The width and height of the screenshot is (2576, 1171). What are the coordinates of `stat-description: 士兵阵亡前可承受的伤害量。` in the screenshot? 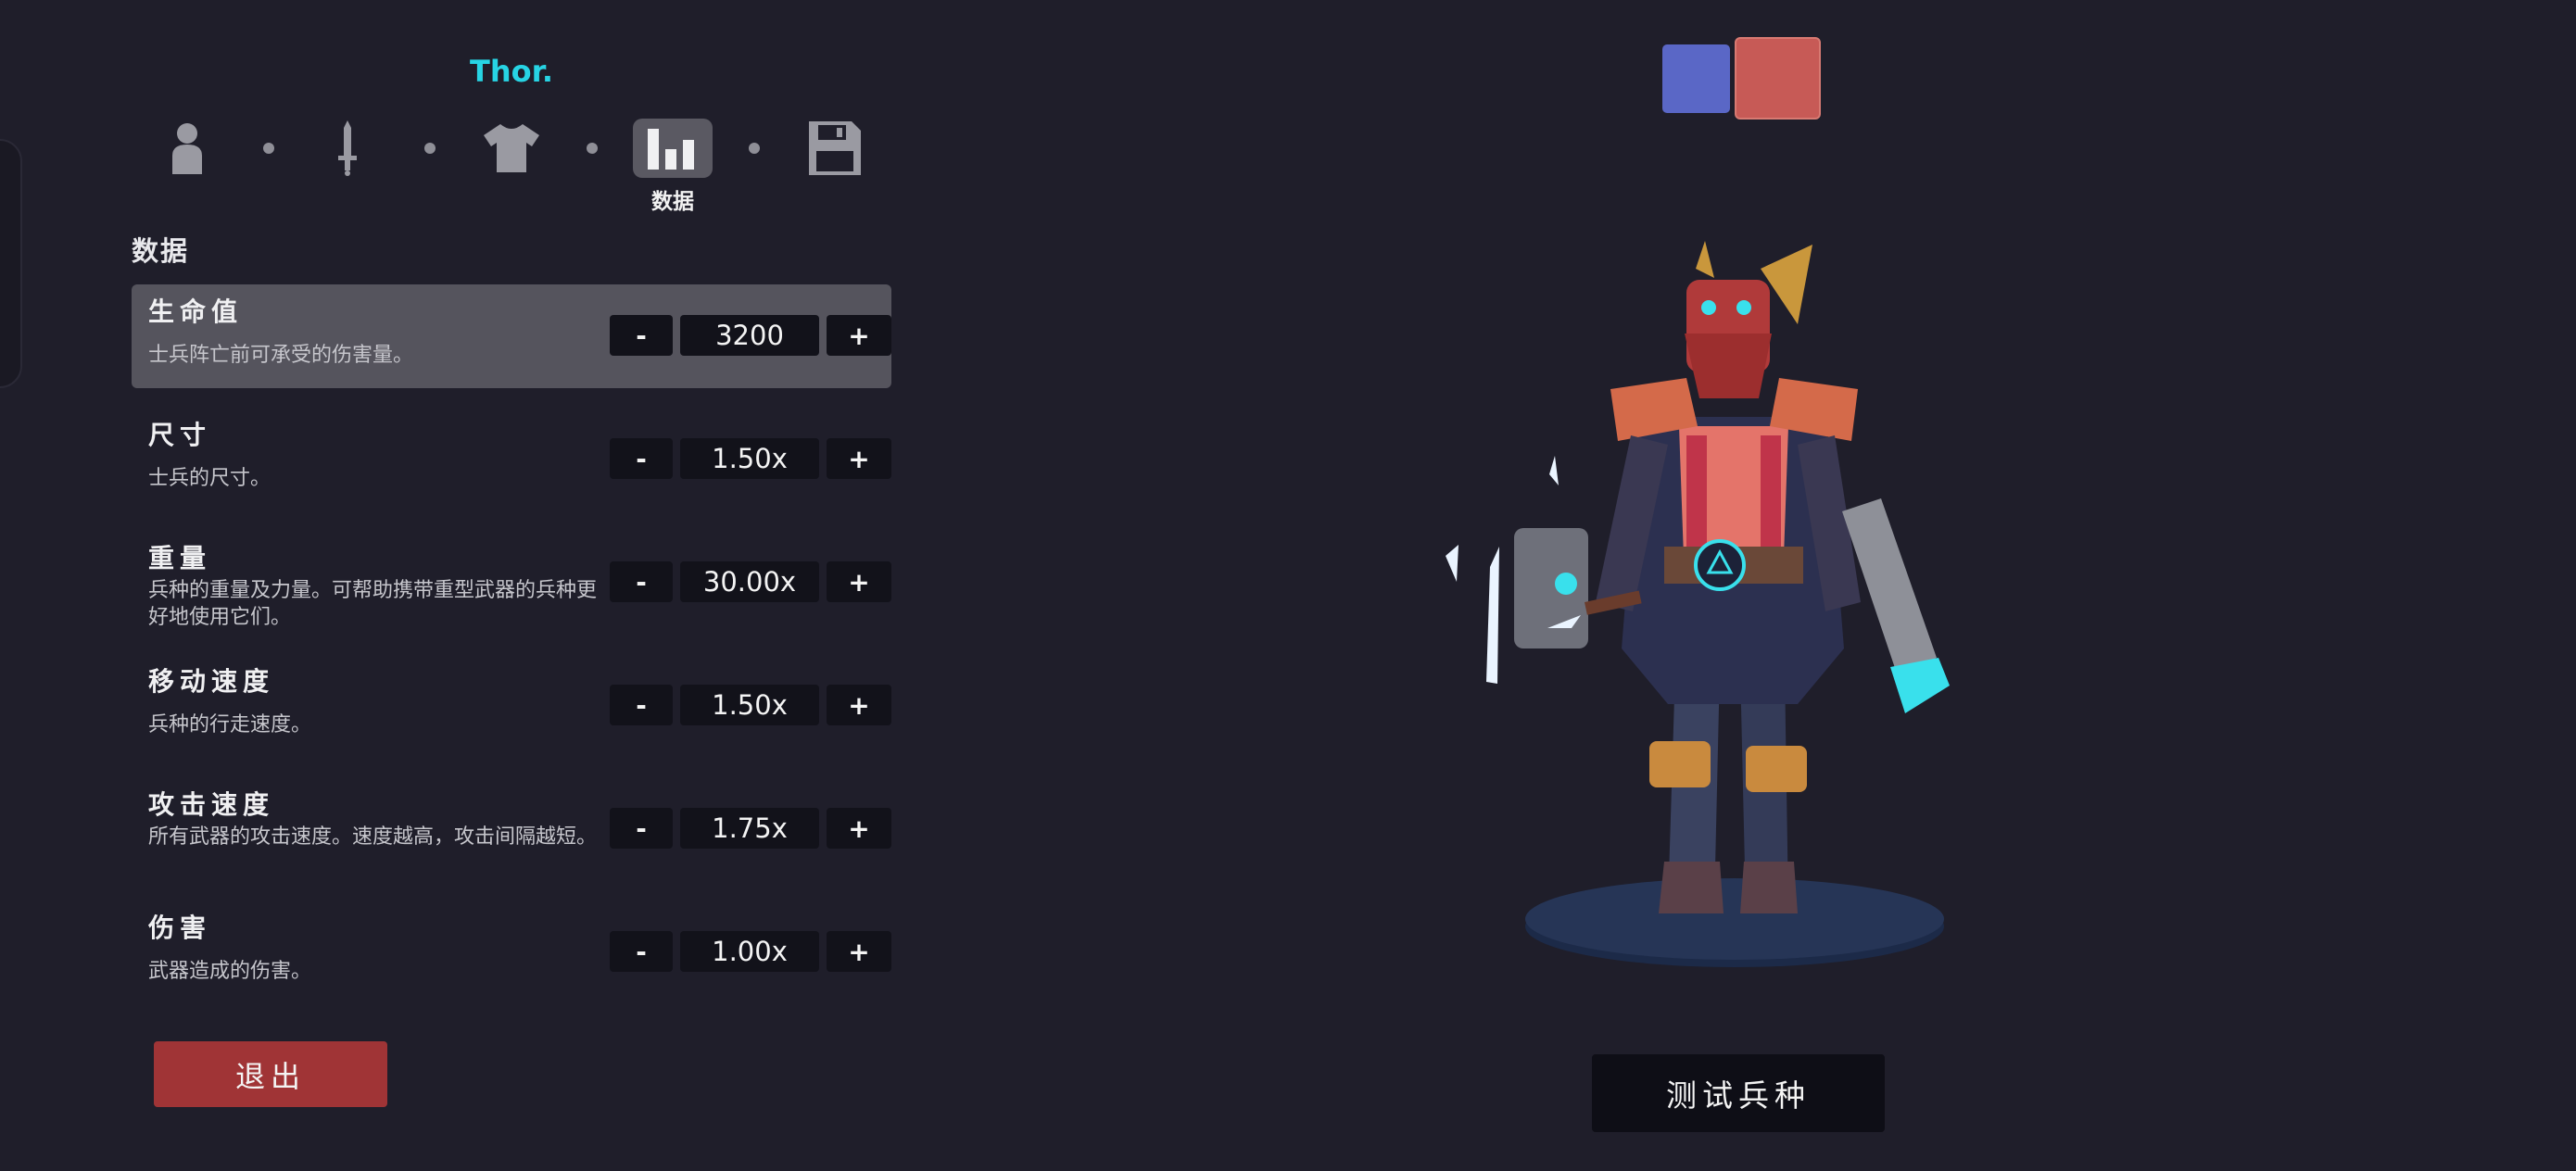 It's located at (281, 356).